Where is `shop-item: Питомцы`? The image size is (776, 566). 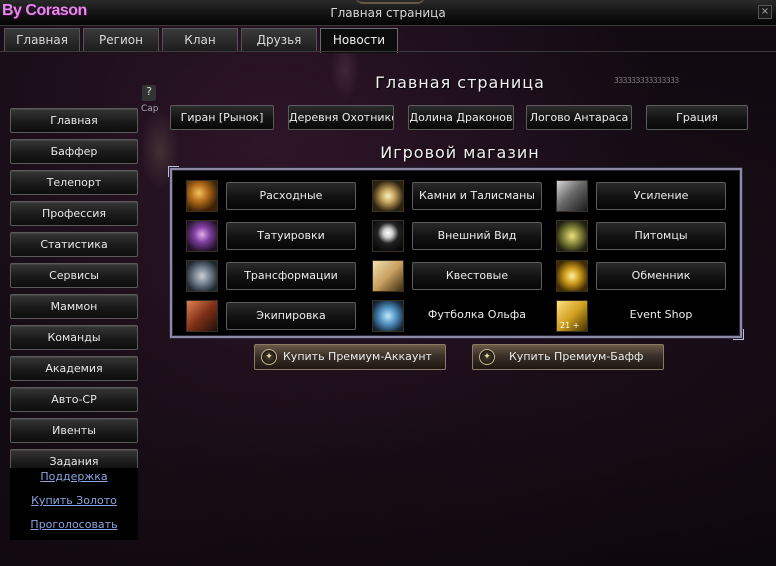 shop-item: Питомцы is located at coordinates (641, 236).